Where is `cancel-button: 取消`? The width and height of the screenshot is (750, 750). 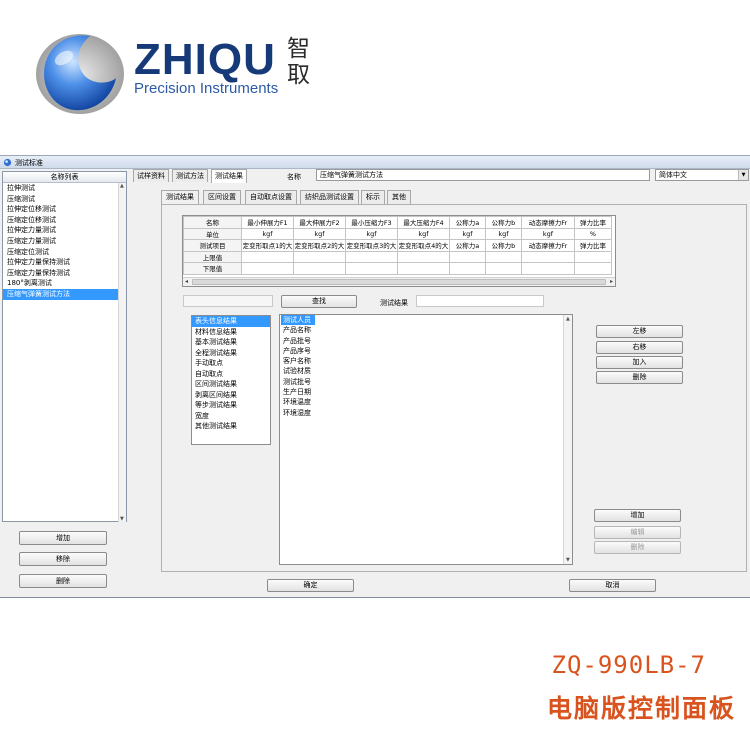 cancel-button: 取消 is located at coordinates (612, 585).